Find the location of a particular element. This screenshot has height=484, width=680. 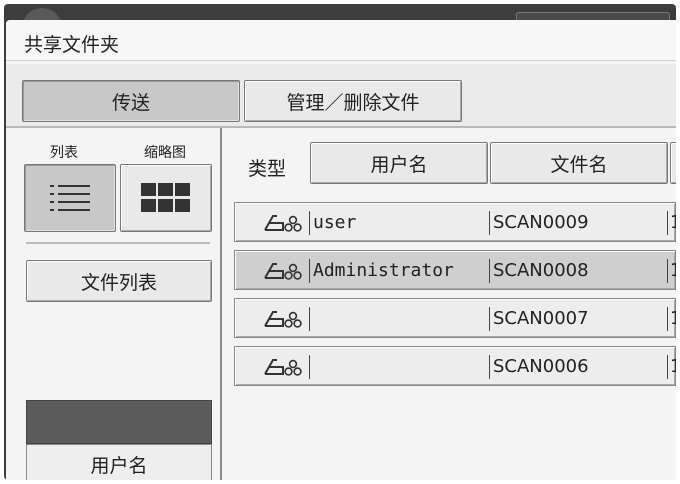

mode-tabs-panel: 传送 管理／删除文件 is located at coordinates (341, 96).